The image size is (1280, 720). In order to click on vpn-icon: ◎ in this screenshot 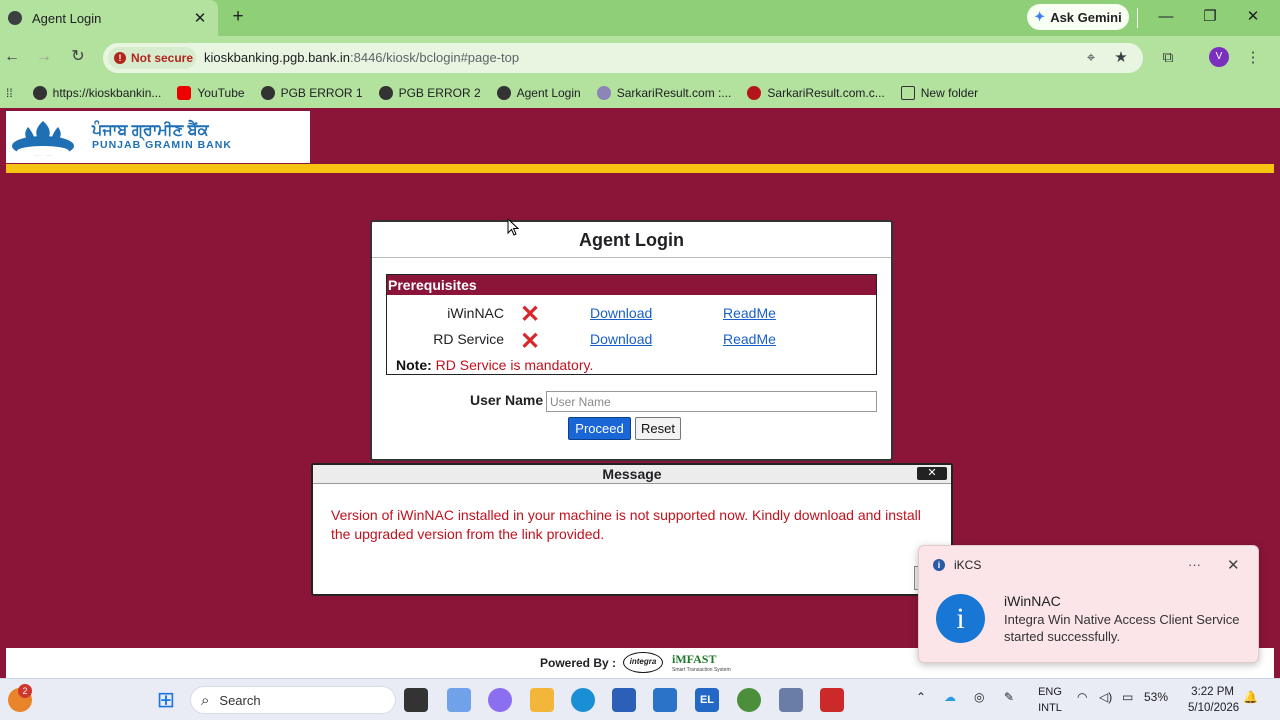, I will do `click(979, 697)`.